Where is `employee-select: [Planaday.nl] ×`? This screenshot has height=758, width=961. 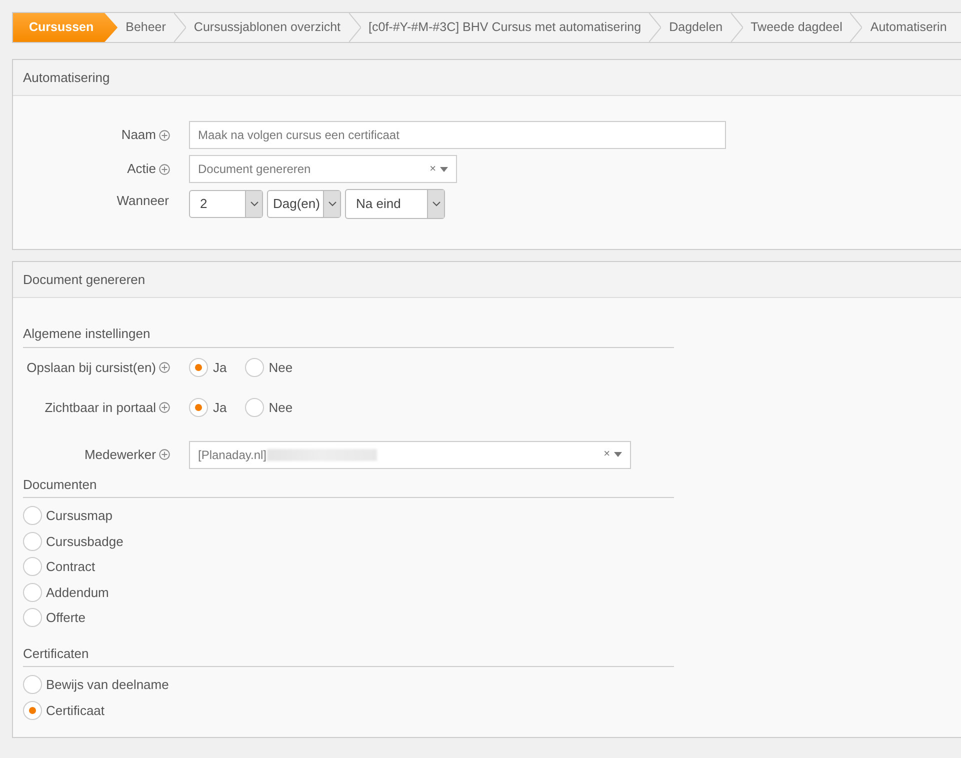 employee-select: [Planaday.nl] × is located at coordinates (410, 454).